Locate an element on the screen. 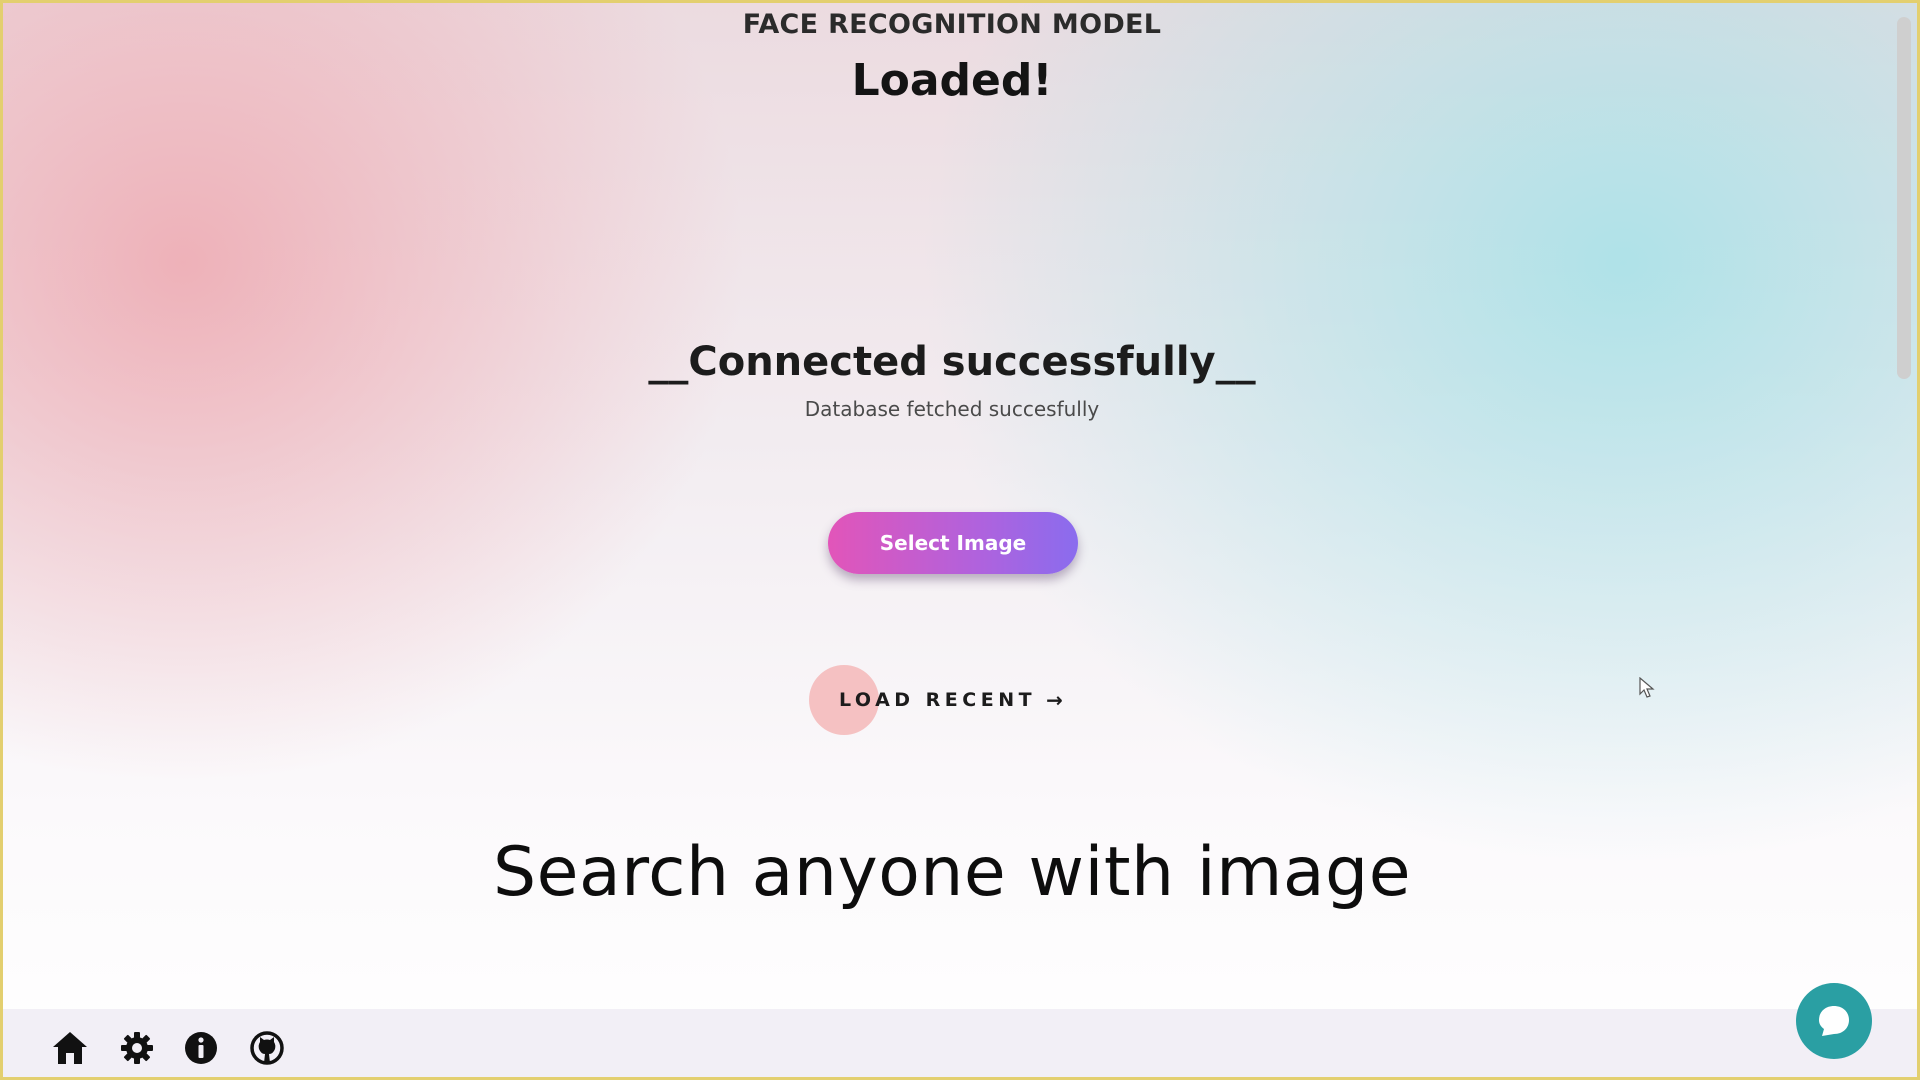 Image resolution: width=1920 pixels, height=1080 pixels. gear-icon is located at coordinates (137, 1048).